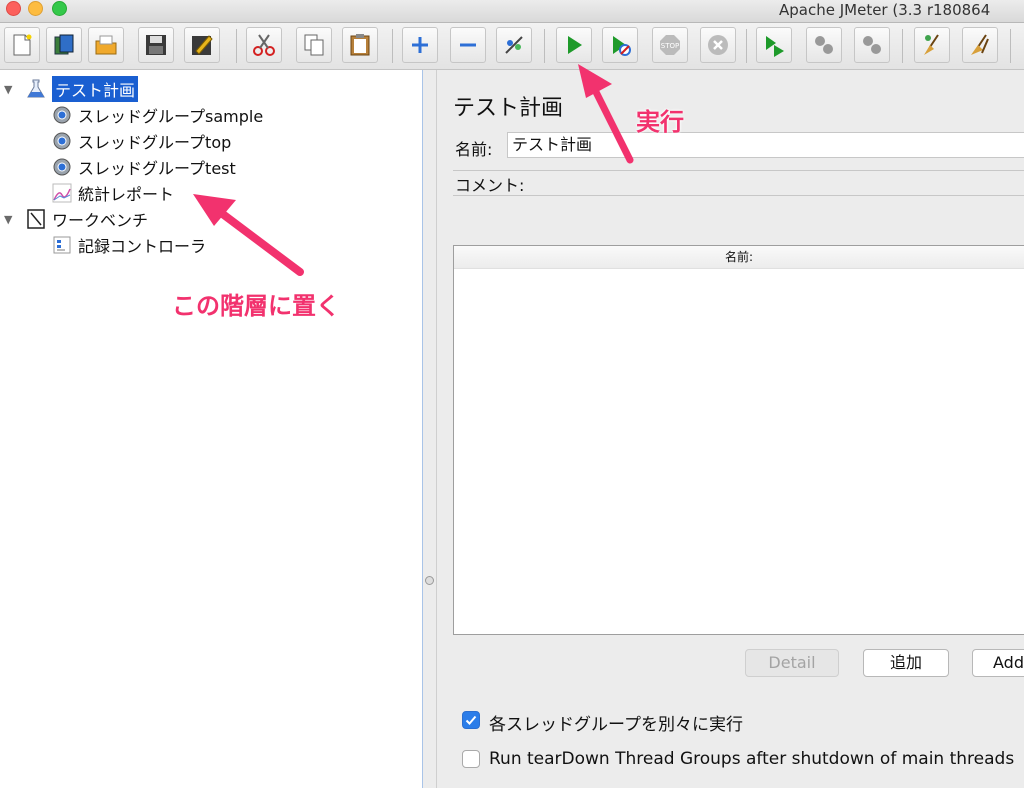  I want to click on remote-shutdown-all-button, so click(872, 45).